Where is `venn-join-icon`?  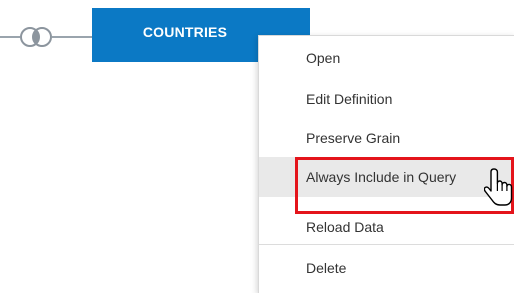
venn-join-icon is located at coordinates (36, 37).